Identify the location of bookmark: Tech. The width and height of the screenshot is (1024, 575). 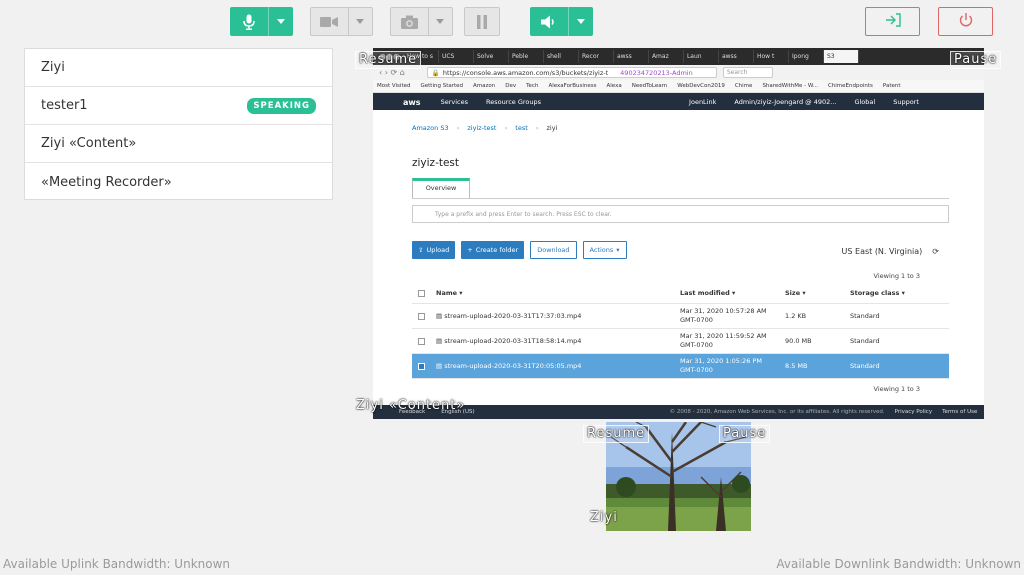
(532, 86).